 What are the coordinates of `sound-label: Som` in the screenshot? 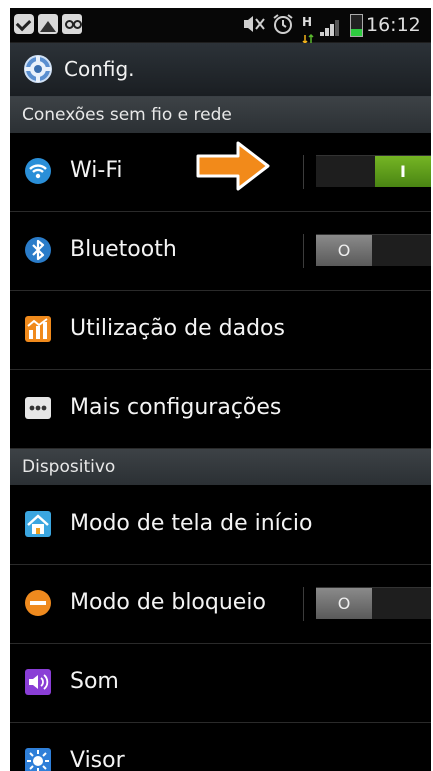 It's located at (94, 681).